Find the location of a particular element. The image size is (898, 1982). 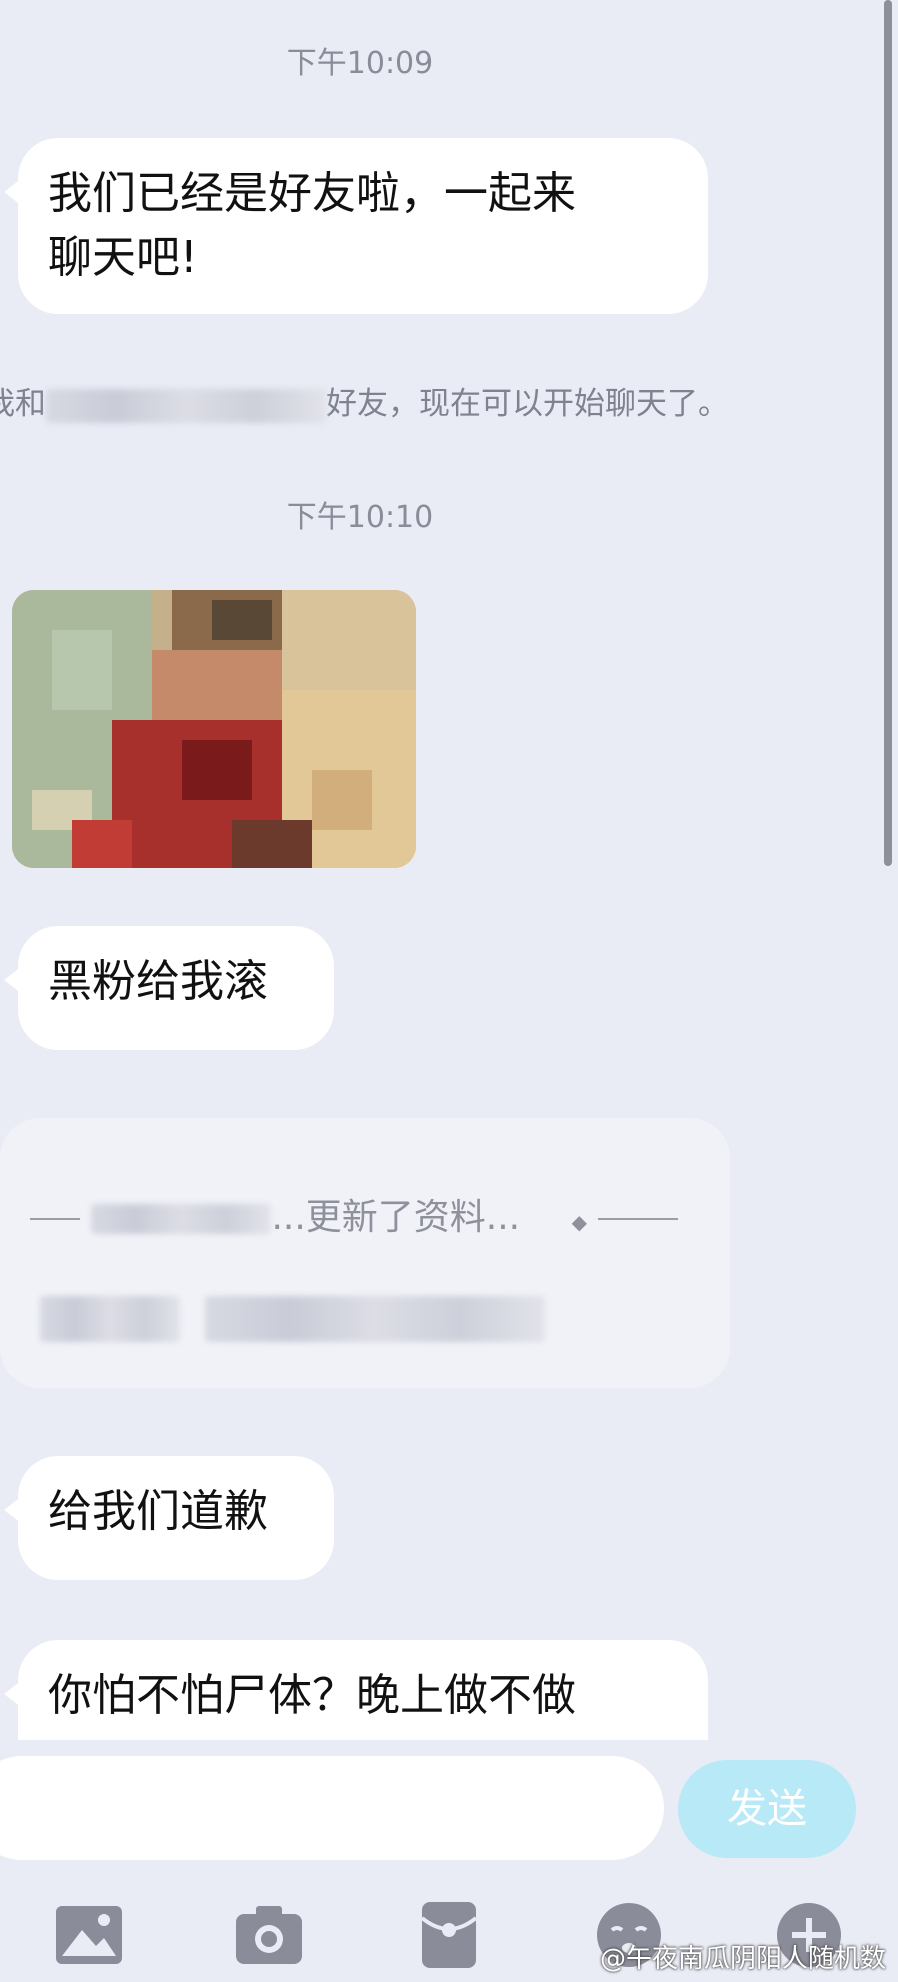

message-bubble: 我们已经是好友啦，一起来 聊天吧! is located at coordinates (356, 226).